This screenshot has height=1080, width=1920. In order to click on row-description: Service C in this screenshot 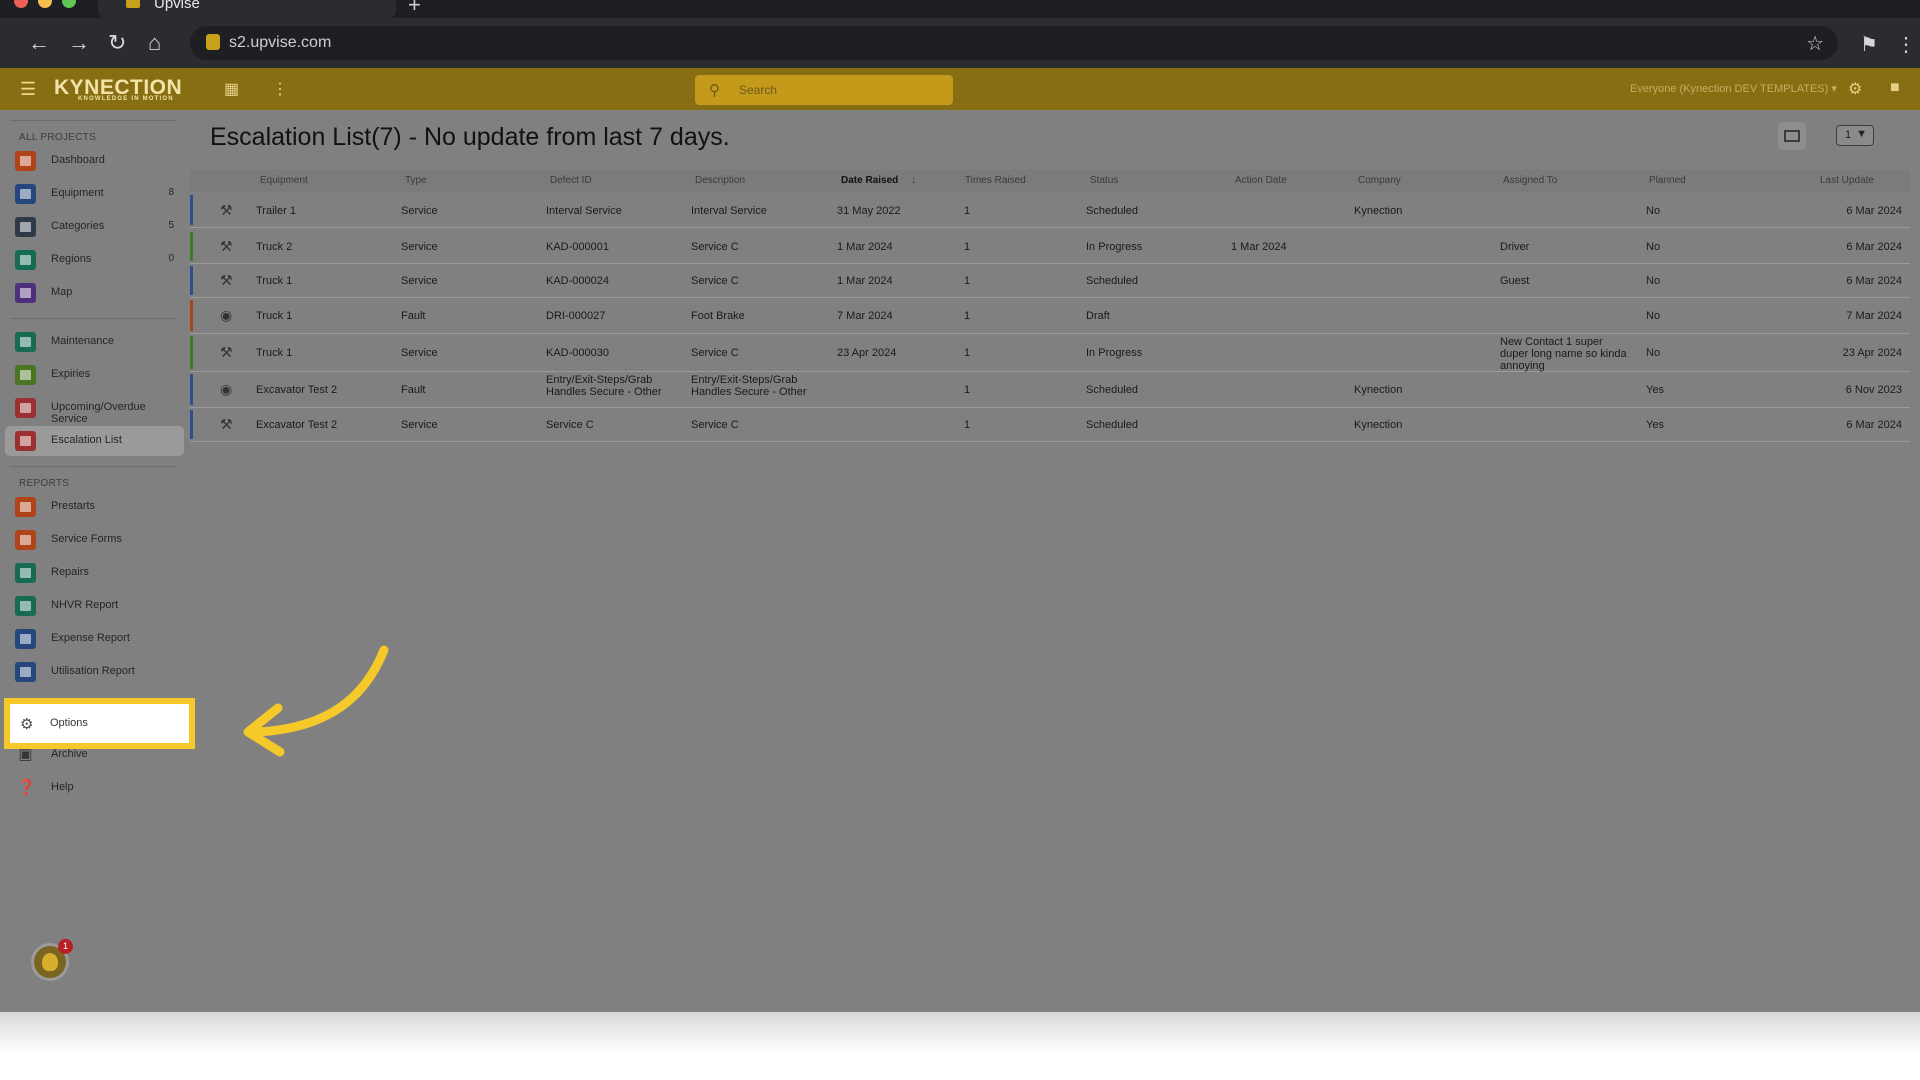, I will do `click(715, 425)`.